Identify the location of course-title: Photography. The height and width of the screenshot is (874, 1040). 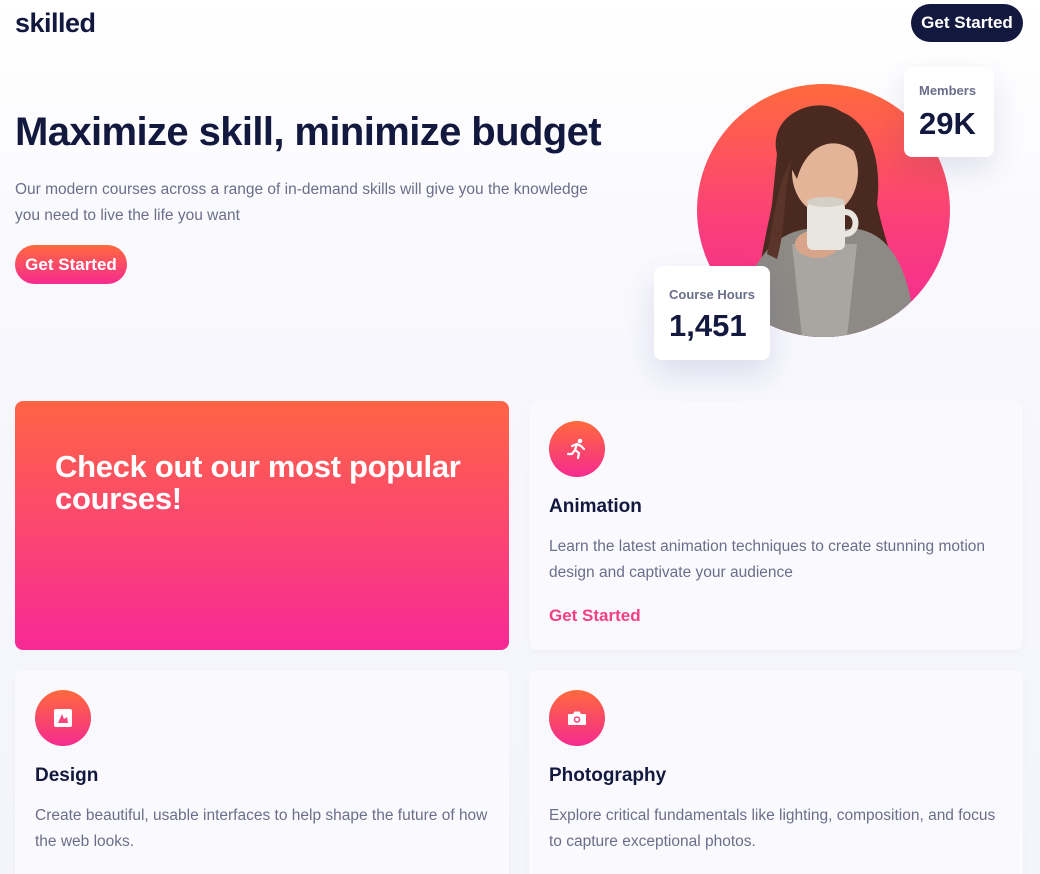
(608, 775).